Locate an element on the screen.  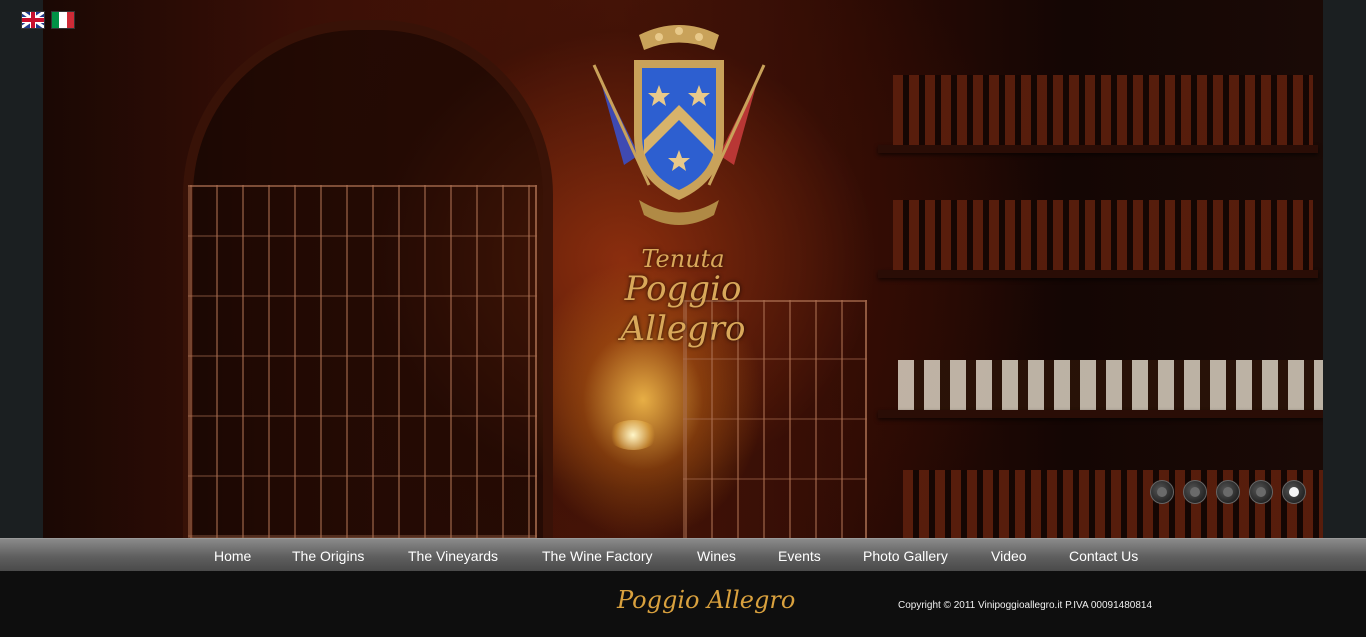
iron-grille is located at coordinates (362, 361).